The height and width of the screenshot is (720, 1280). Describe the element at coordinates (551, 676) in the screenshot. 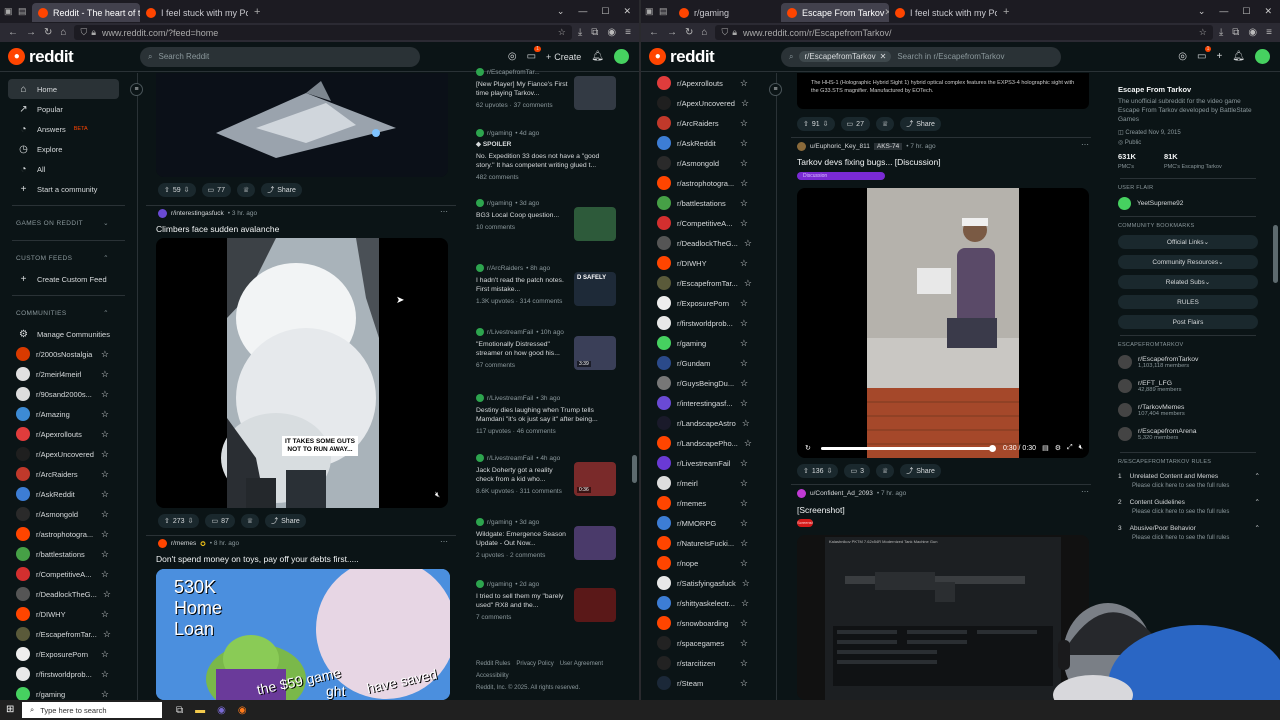

I see `footer-link: Accessibility` at that location.